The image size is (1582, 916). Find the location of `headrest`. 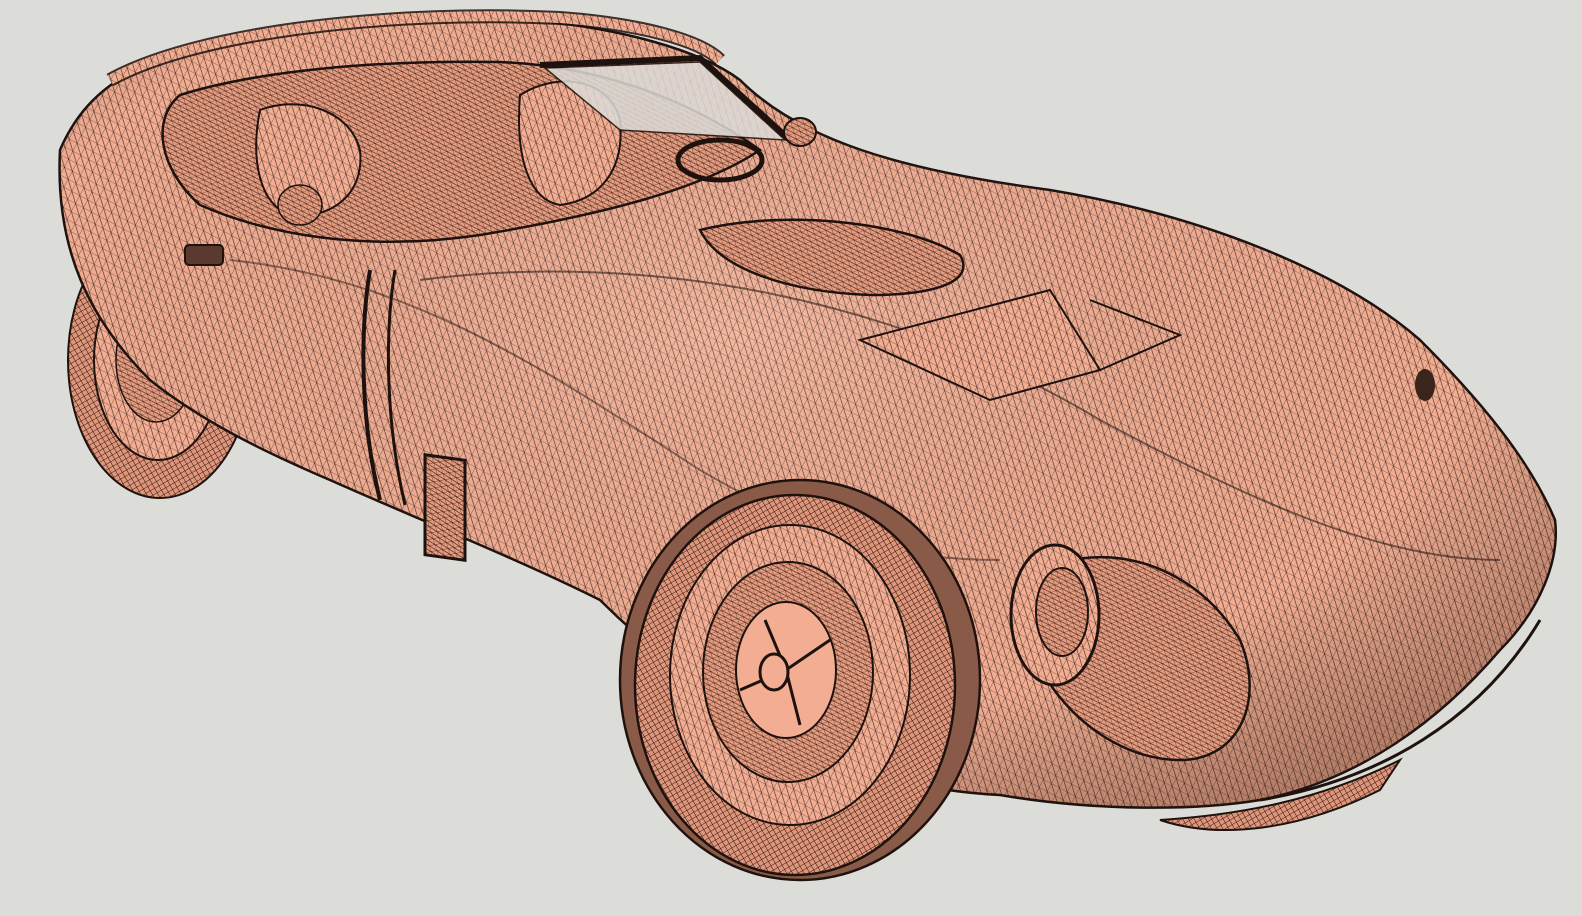

headrest is located at coordinates (300, 205).